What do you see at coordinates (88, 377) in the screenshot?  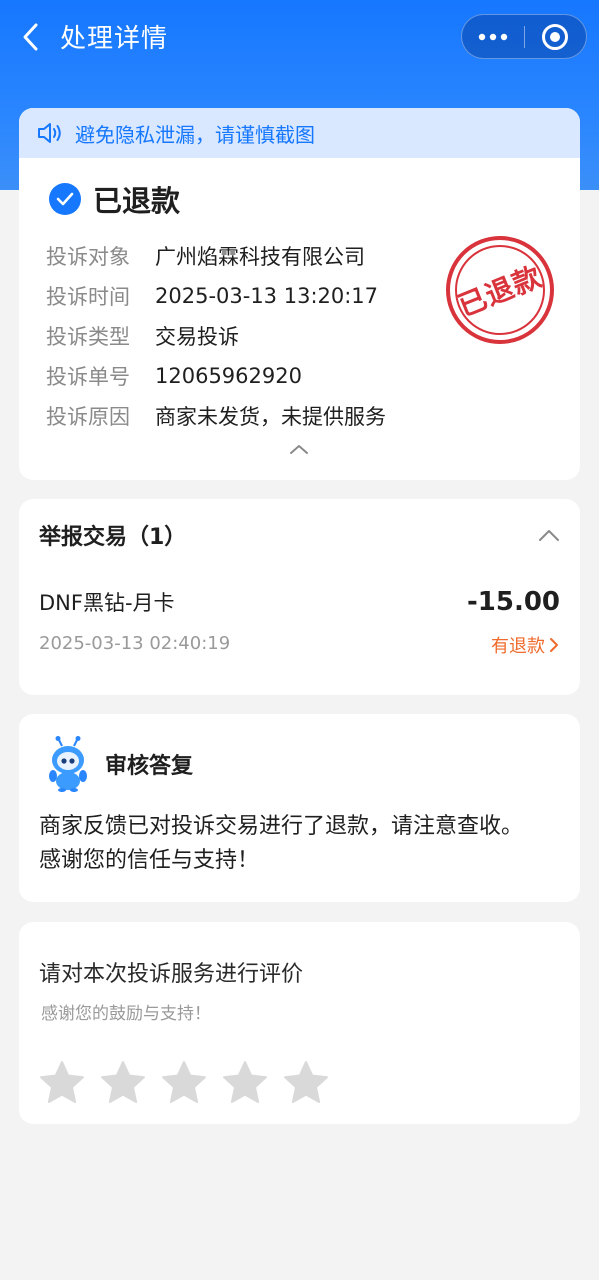 I see `info-label: 投诉单号` at bounding box center [88, 377].